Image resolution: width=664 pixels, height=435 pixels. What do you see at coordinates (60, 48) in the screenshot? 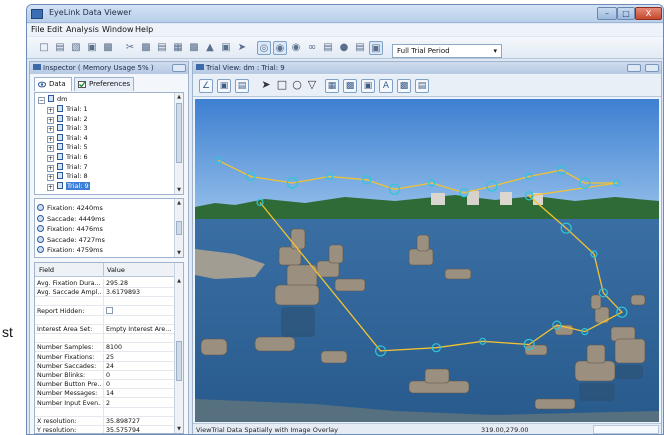
I see `open-folder-icon: ▤` at bounding box center [60, 48].